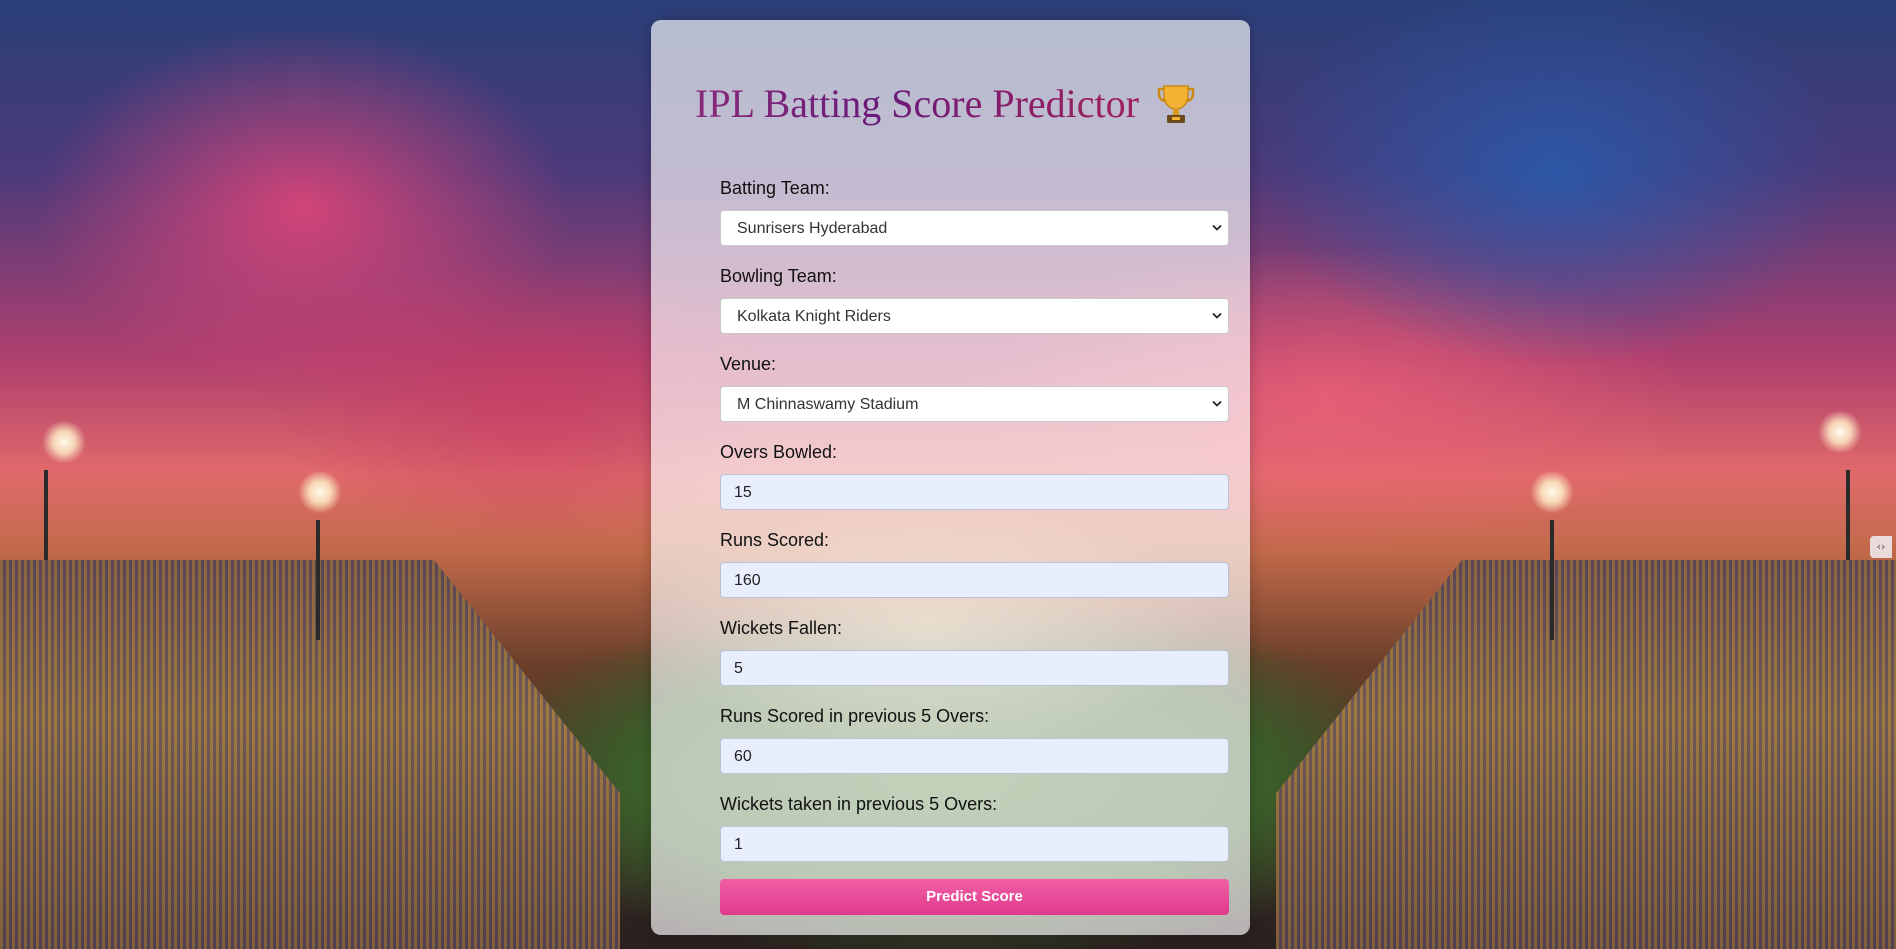 Image resolution: width=1896 pixels, height=949 pixels. What do you see at coordinates (974, 492) in the screenshot?
I see `overs-bowled-input: 15` at bounding box center [974, 492].